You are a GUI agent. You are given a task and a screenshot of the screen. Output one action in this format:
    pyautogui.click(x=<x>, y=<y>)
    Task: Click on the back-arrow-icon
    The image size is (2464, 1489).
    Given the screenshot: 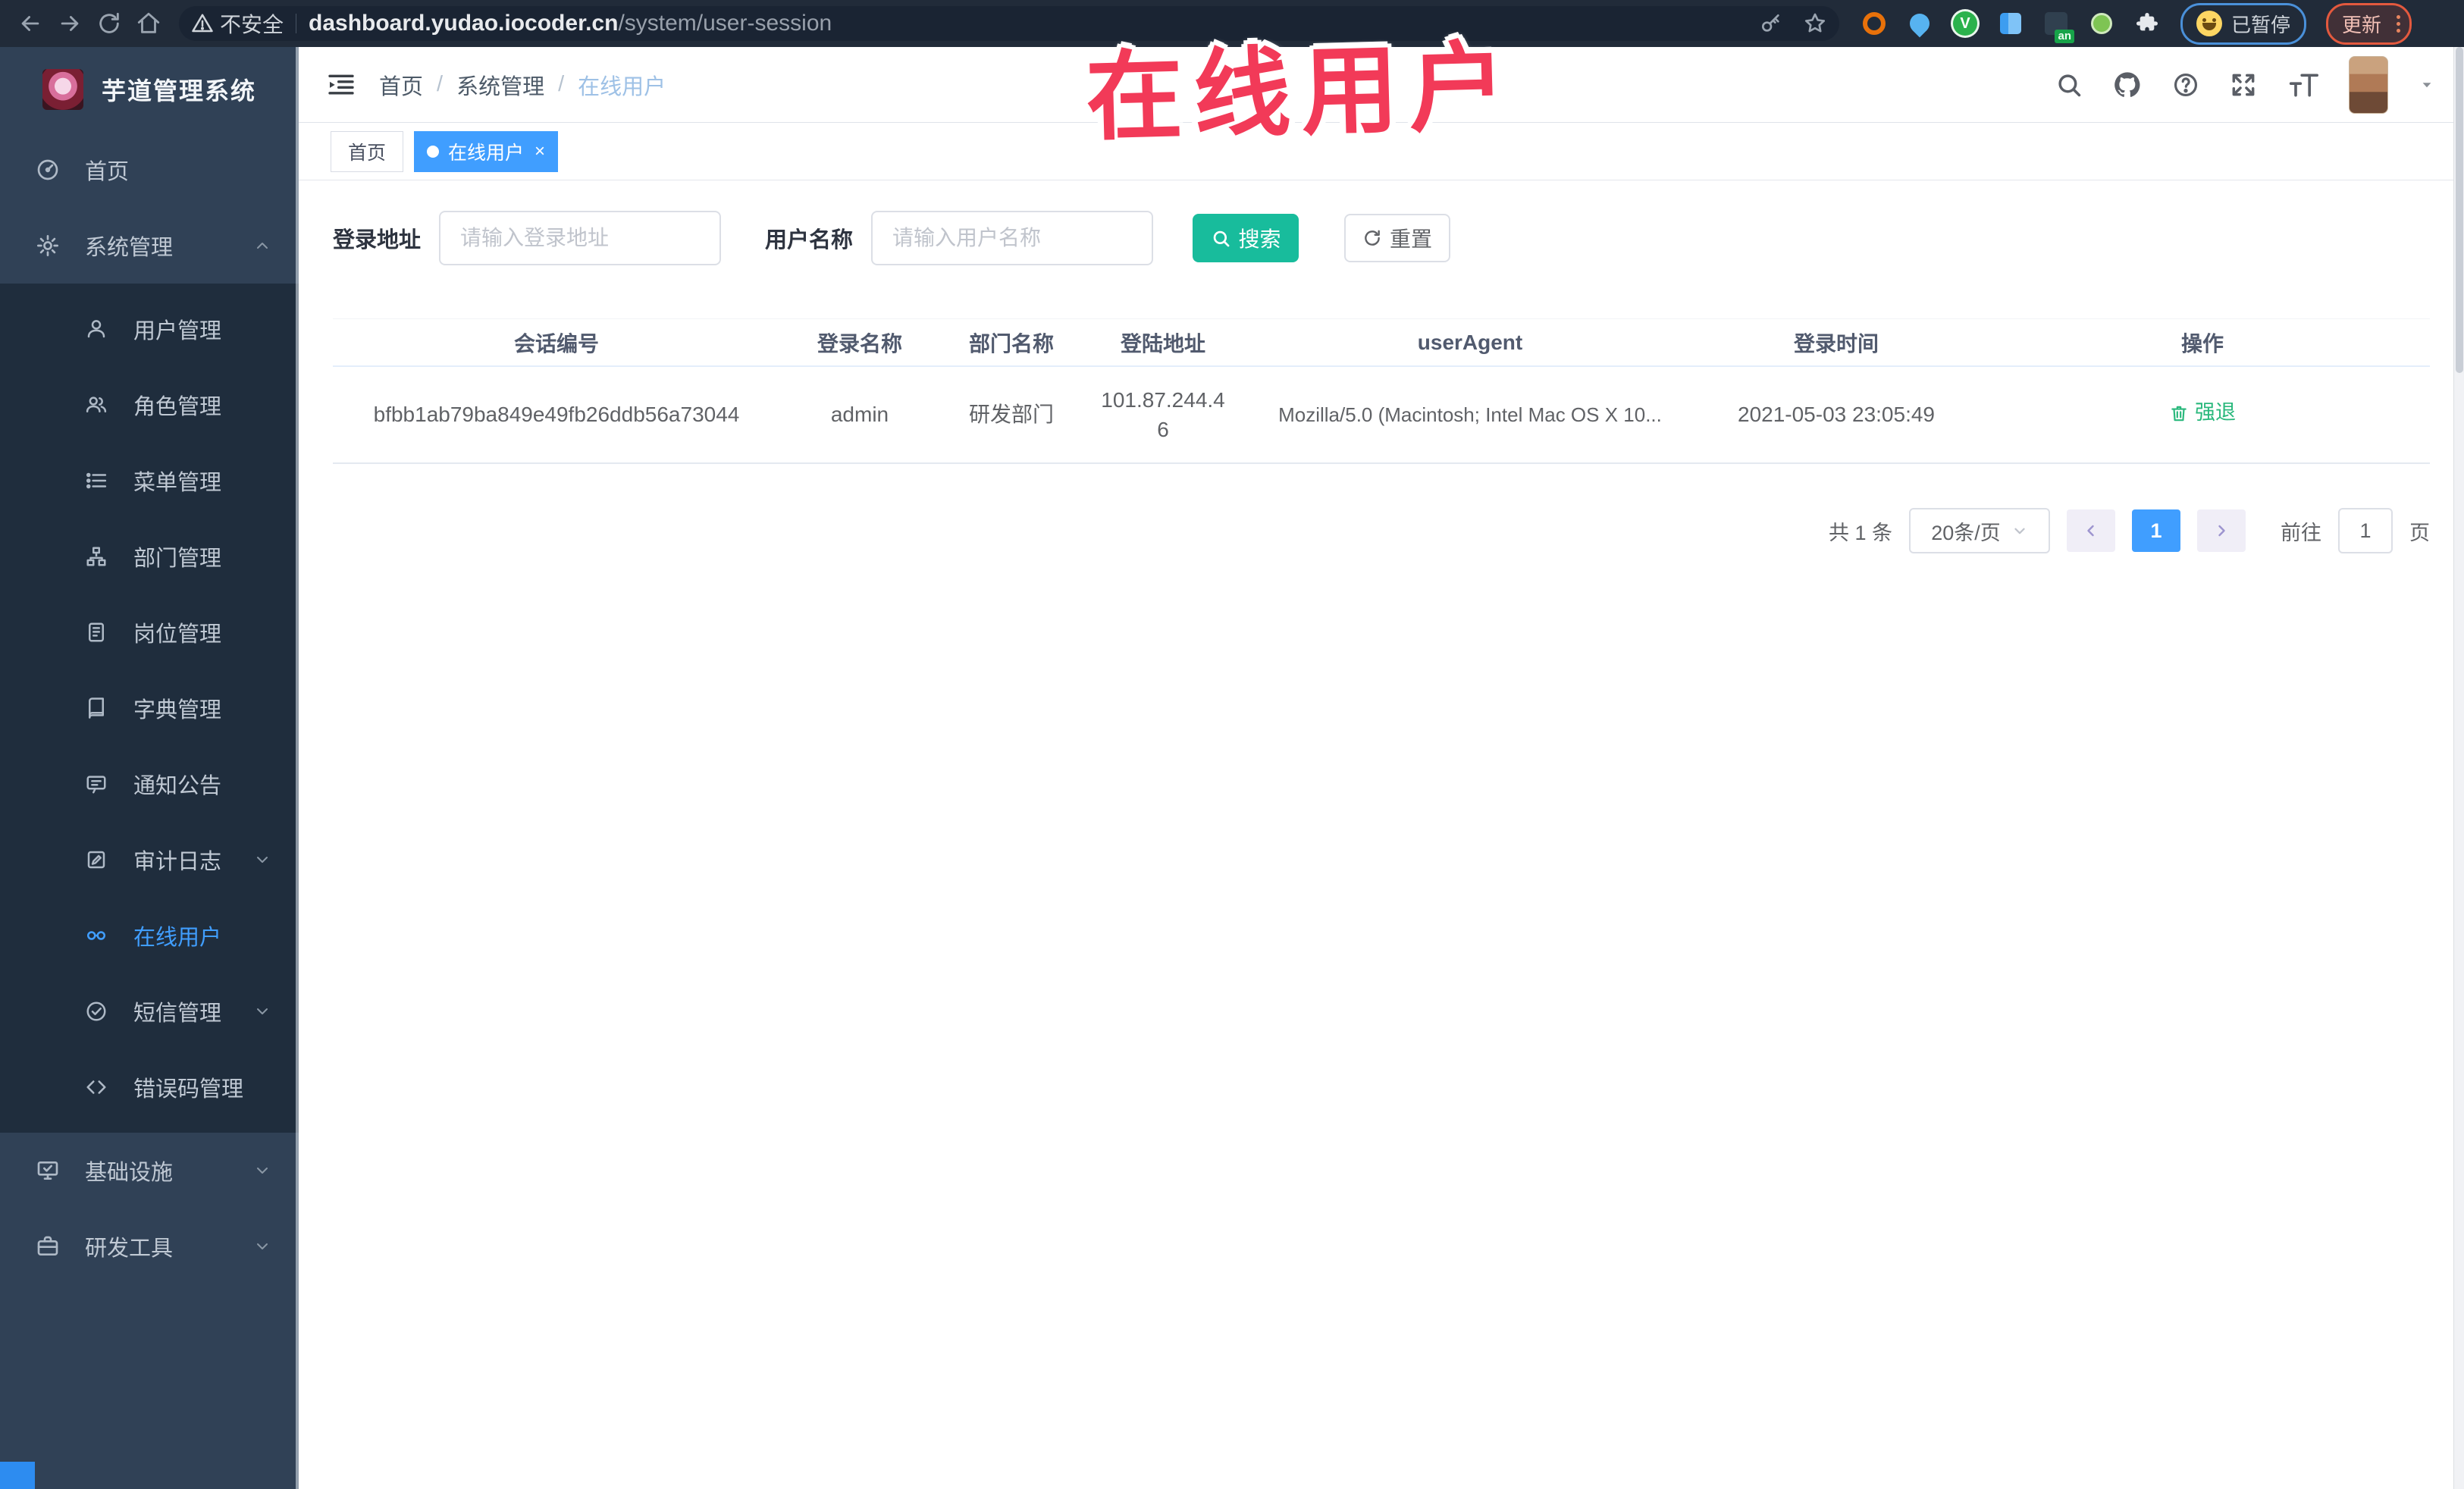 What is the action you would take?
    pyautogui.click(x=30, y=23)
    